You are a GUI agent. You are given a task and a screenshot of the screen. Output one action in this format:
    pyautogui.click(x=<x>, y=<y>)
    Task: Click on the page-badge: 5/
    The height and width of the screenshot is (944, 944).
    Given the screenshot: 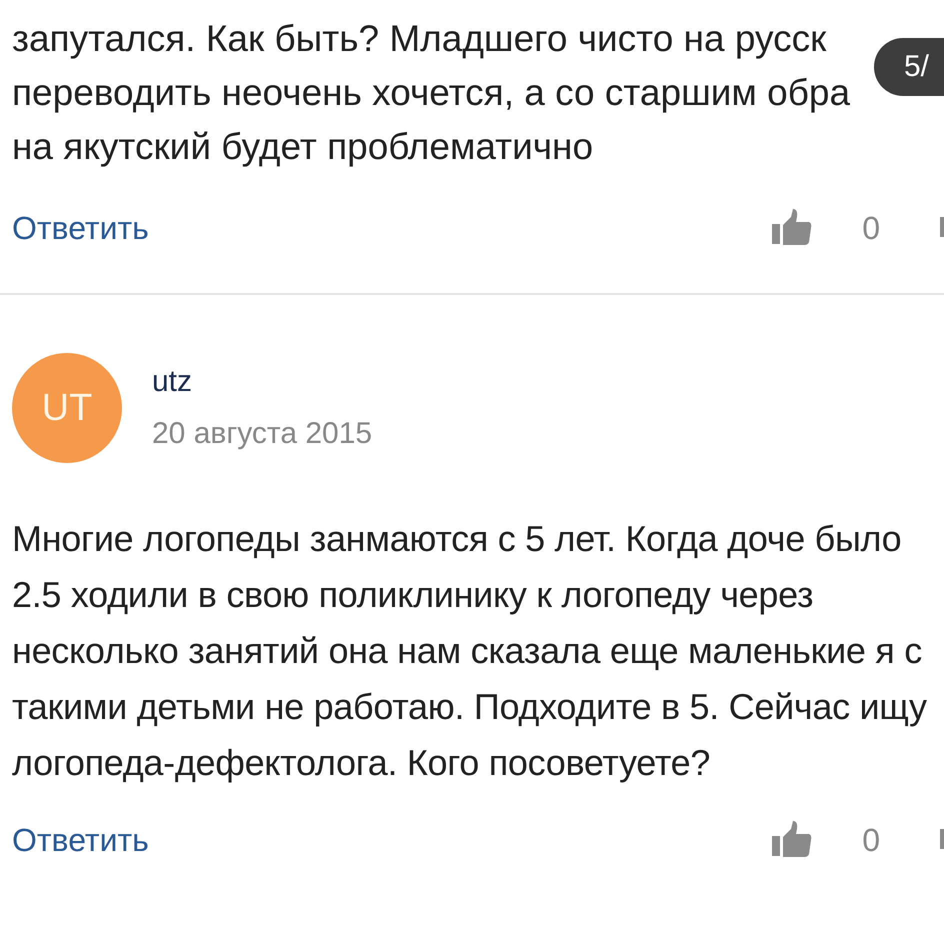 What is the action you would take?
    pyautogui.click(x=909, y=67)
    